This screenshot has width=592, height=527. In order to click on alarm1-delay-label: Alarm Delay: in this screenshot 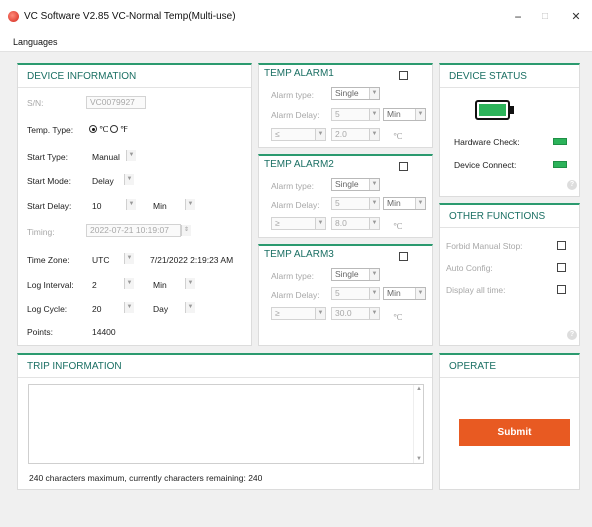, I will do `click(295, 115)`.